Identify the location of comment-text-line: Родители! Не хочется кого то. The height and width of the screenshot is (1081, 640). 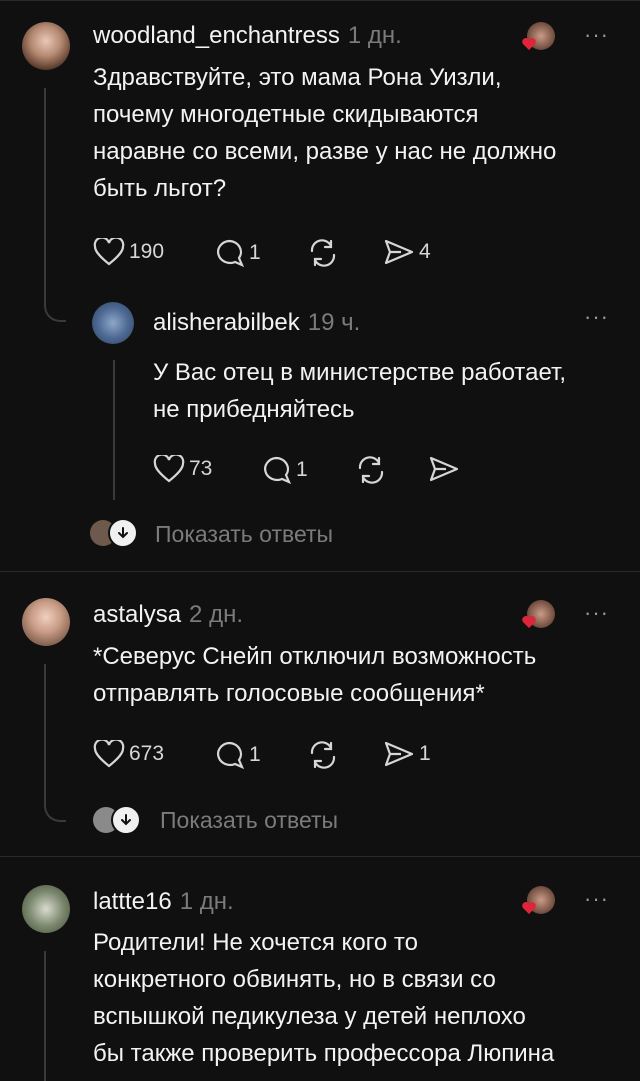
(255, 942).